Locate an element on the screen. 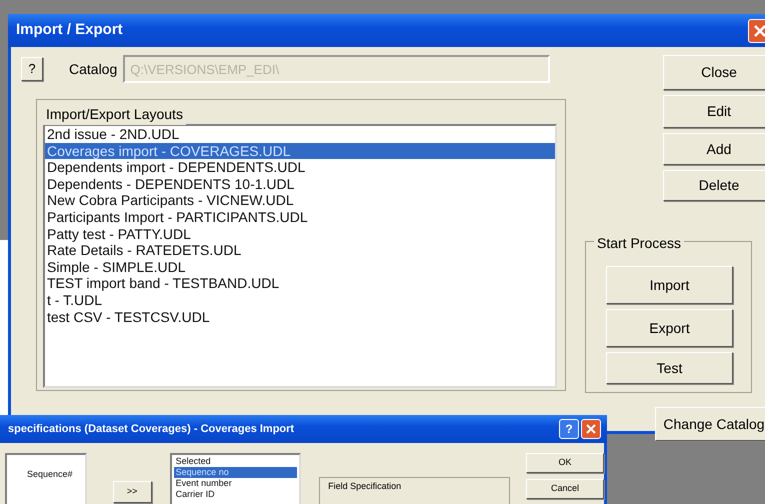 The width and height of the screenshot is (765, 504). list-item: TEST import band - TESTBAND.UDL is located at coordinates (300, 283).